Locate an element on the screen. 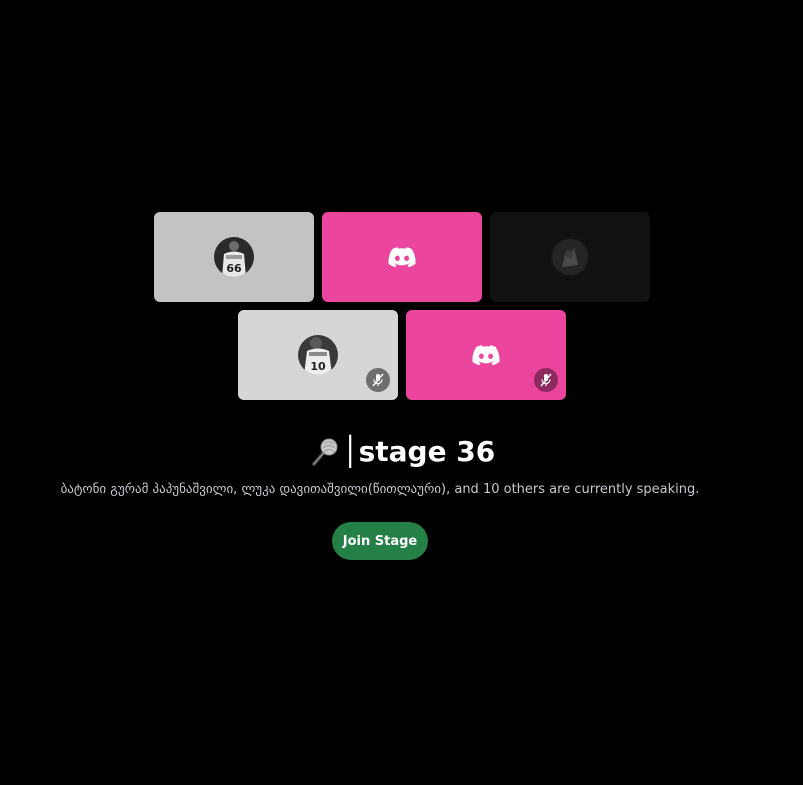 The image size is (803, 785). participant-grid-row: 66 is located at coordinates (401, 257).